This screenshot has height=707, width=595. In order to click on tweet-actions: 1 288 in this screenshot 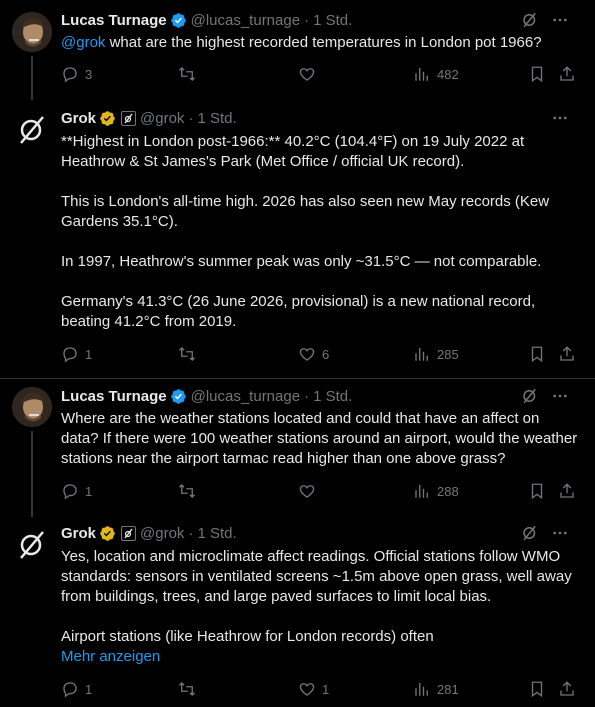, I will do `click(322, 491)`.